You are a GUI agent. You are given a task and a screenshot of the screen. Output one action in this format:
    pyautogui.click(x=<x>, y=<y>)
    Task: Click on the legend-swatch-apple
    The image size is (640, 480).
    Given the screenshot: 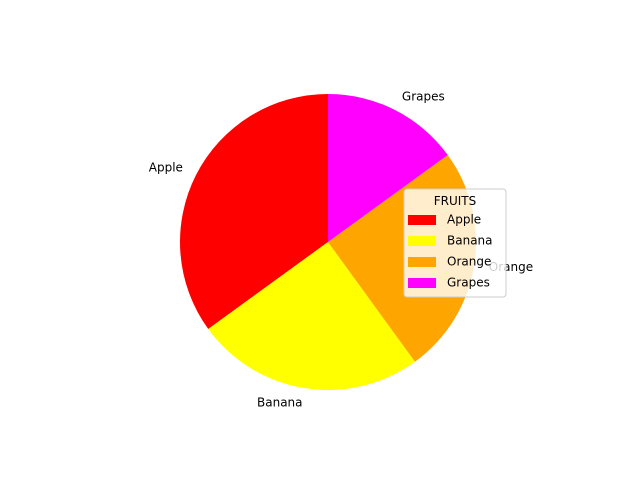 What is the action you would take?
    pyautogui.click(x=422, y=220)
    